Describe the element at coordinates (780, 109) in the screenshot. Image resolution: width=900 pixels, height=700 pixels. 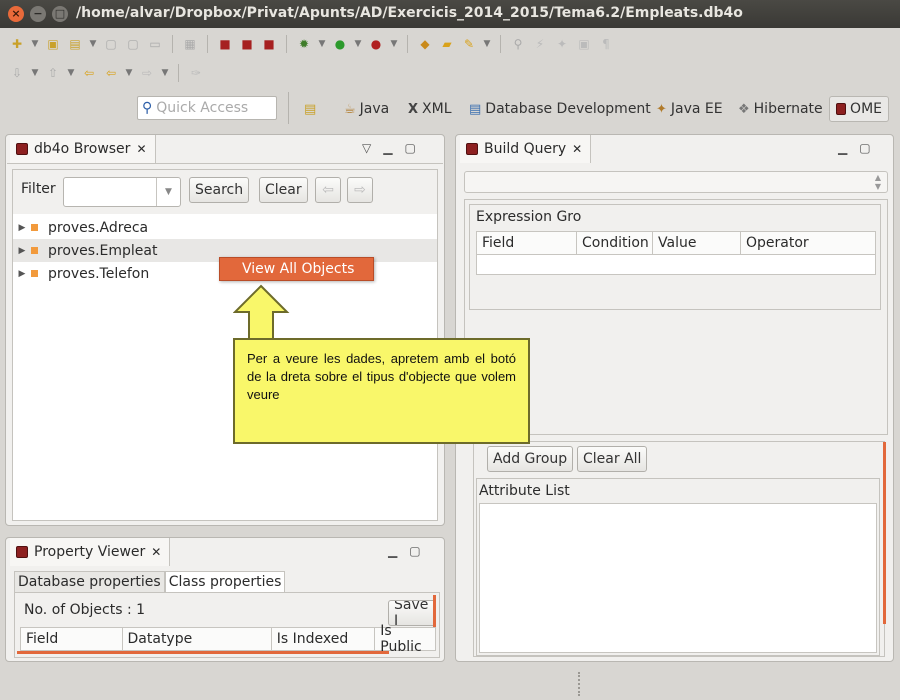
I see `perspective-hibernate: ❖ Hibernate` at that location.